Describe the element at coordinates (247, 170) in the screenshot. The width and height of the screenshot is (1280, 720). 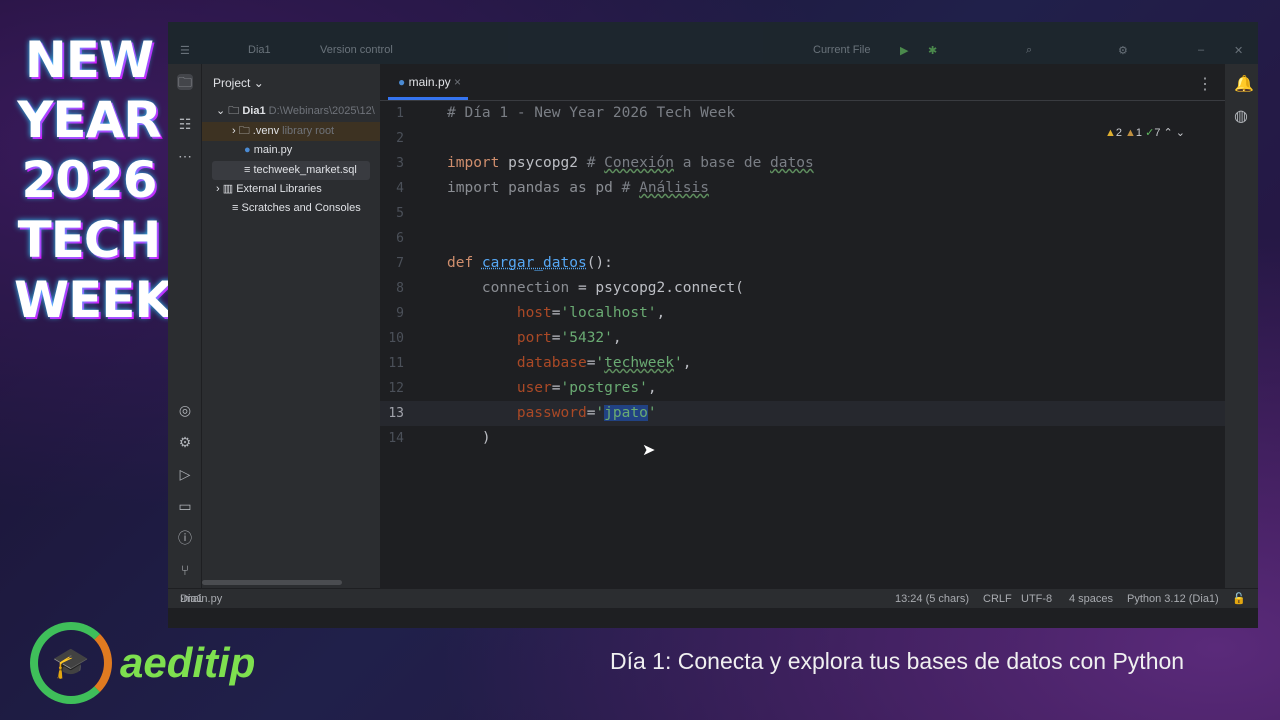
I see `sql-file-icon: ≡` at that location.